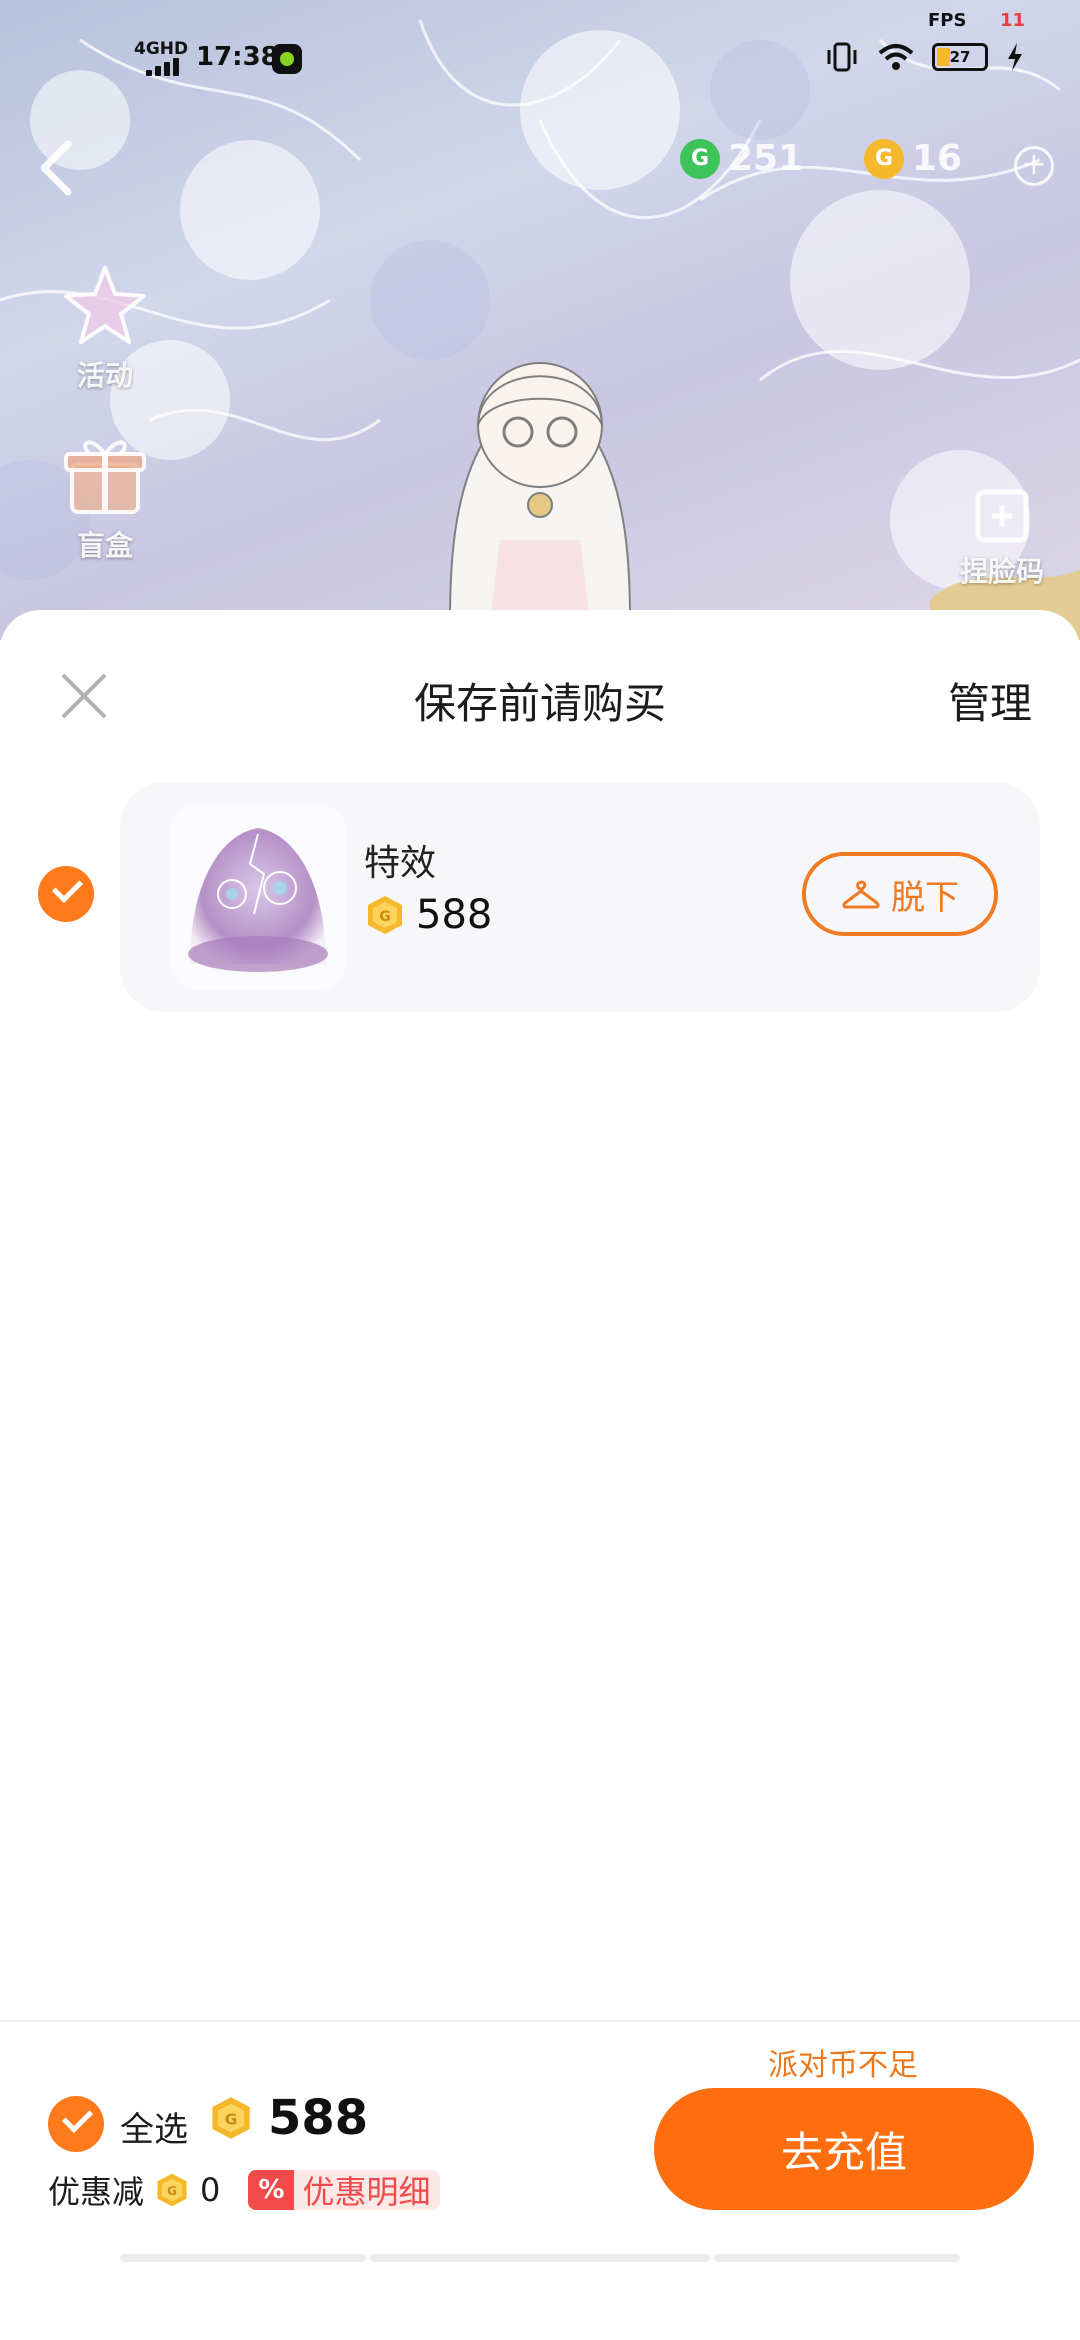 The width and height of the screenshot is (1080, 2340). Describe the element at coordinates (924, 57) in the screenshot. I see `system-icons: 27` at that location.